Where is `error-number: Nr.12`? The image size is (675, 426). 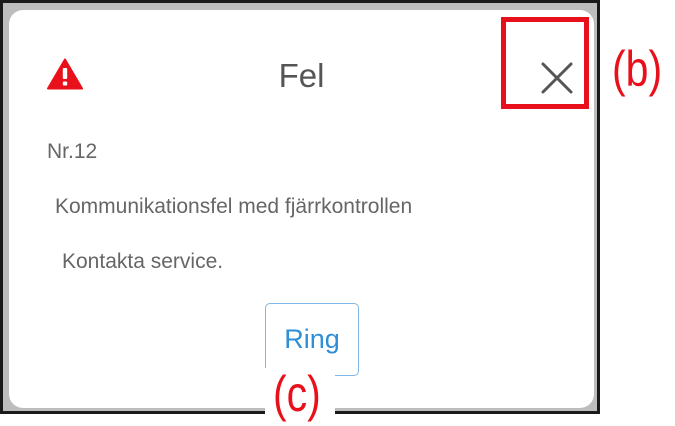
error-number: Nr.12 is located at coordinates (72, 151).